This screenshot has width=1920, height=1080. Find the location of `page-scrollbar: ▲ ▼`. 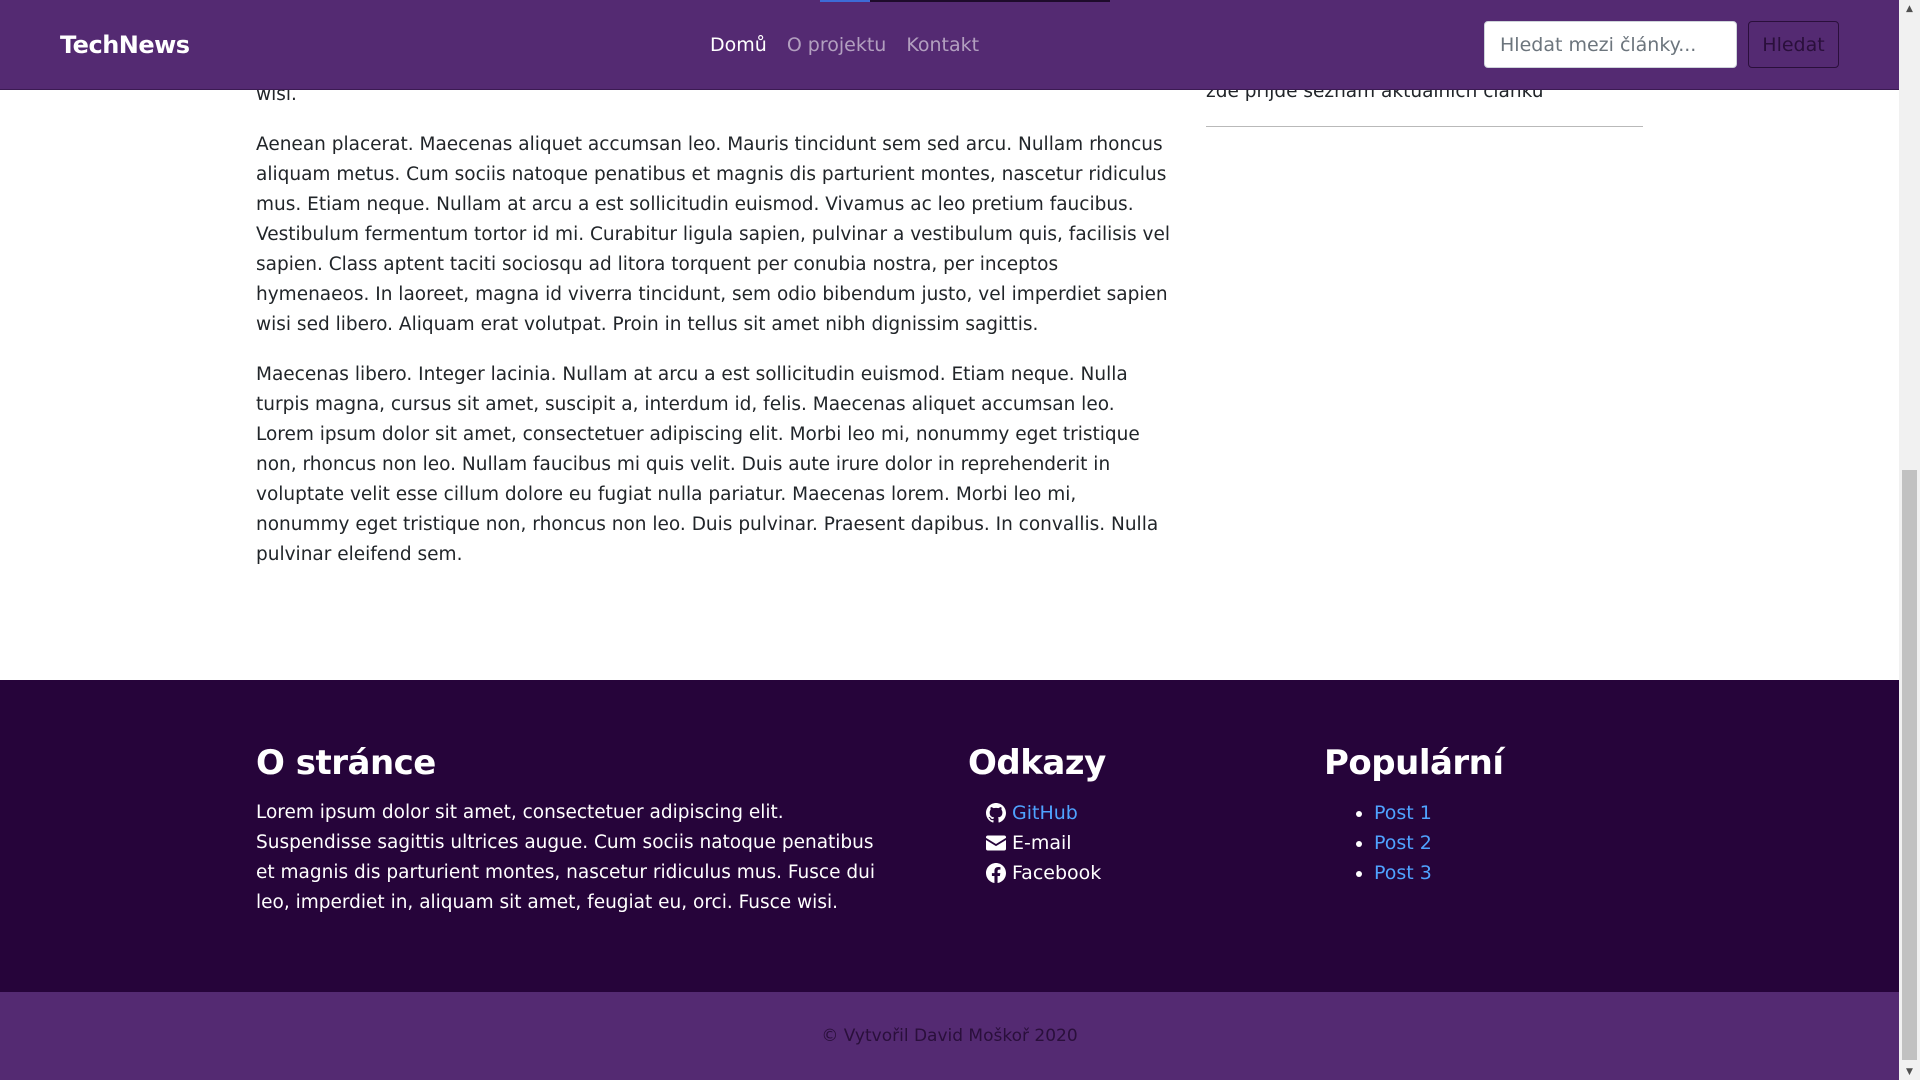

page-scrollbar: ▲ ▼ is located at coordinates (1909, 540).